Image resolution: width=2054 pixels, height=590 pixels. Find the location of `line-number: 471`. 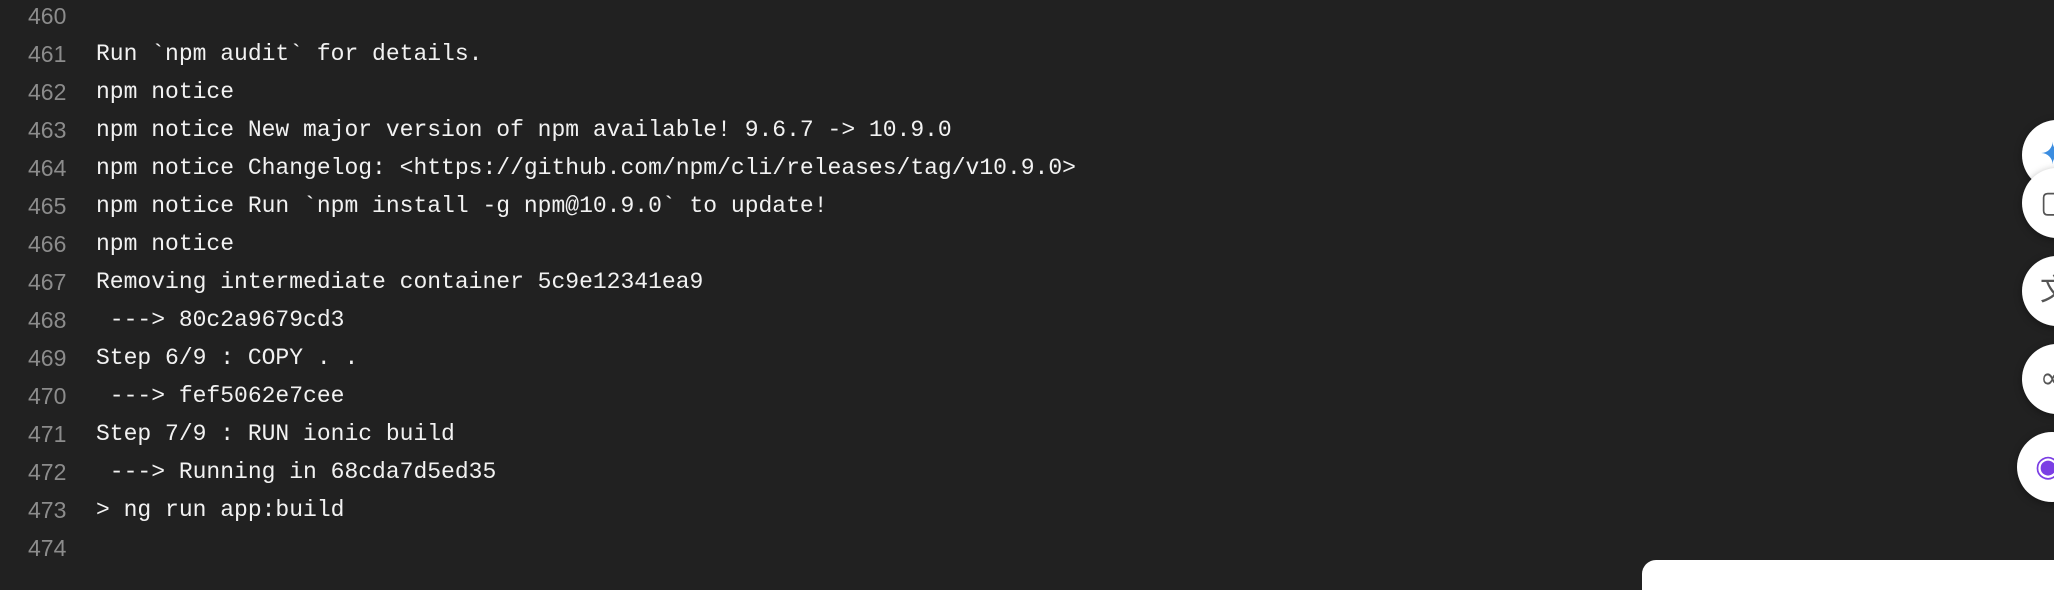

line-number: 471 is located at coordinates (47, 433).